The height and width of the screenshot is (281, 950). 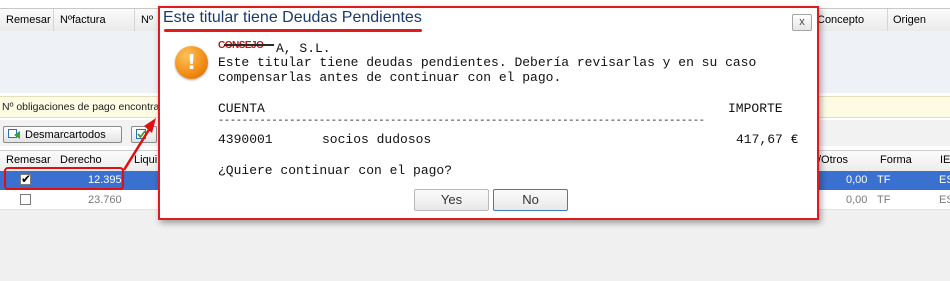 What do you see at coordinates (14, 134) in the screenshot?
I see `uncheck-all-icon` at bounding box center [14, 134].